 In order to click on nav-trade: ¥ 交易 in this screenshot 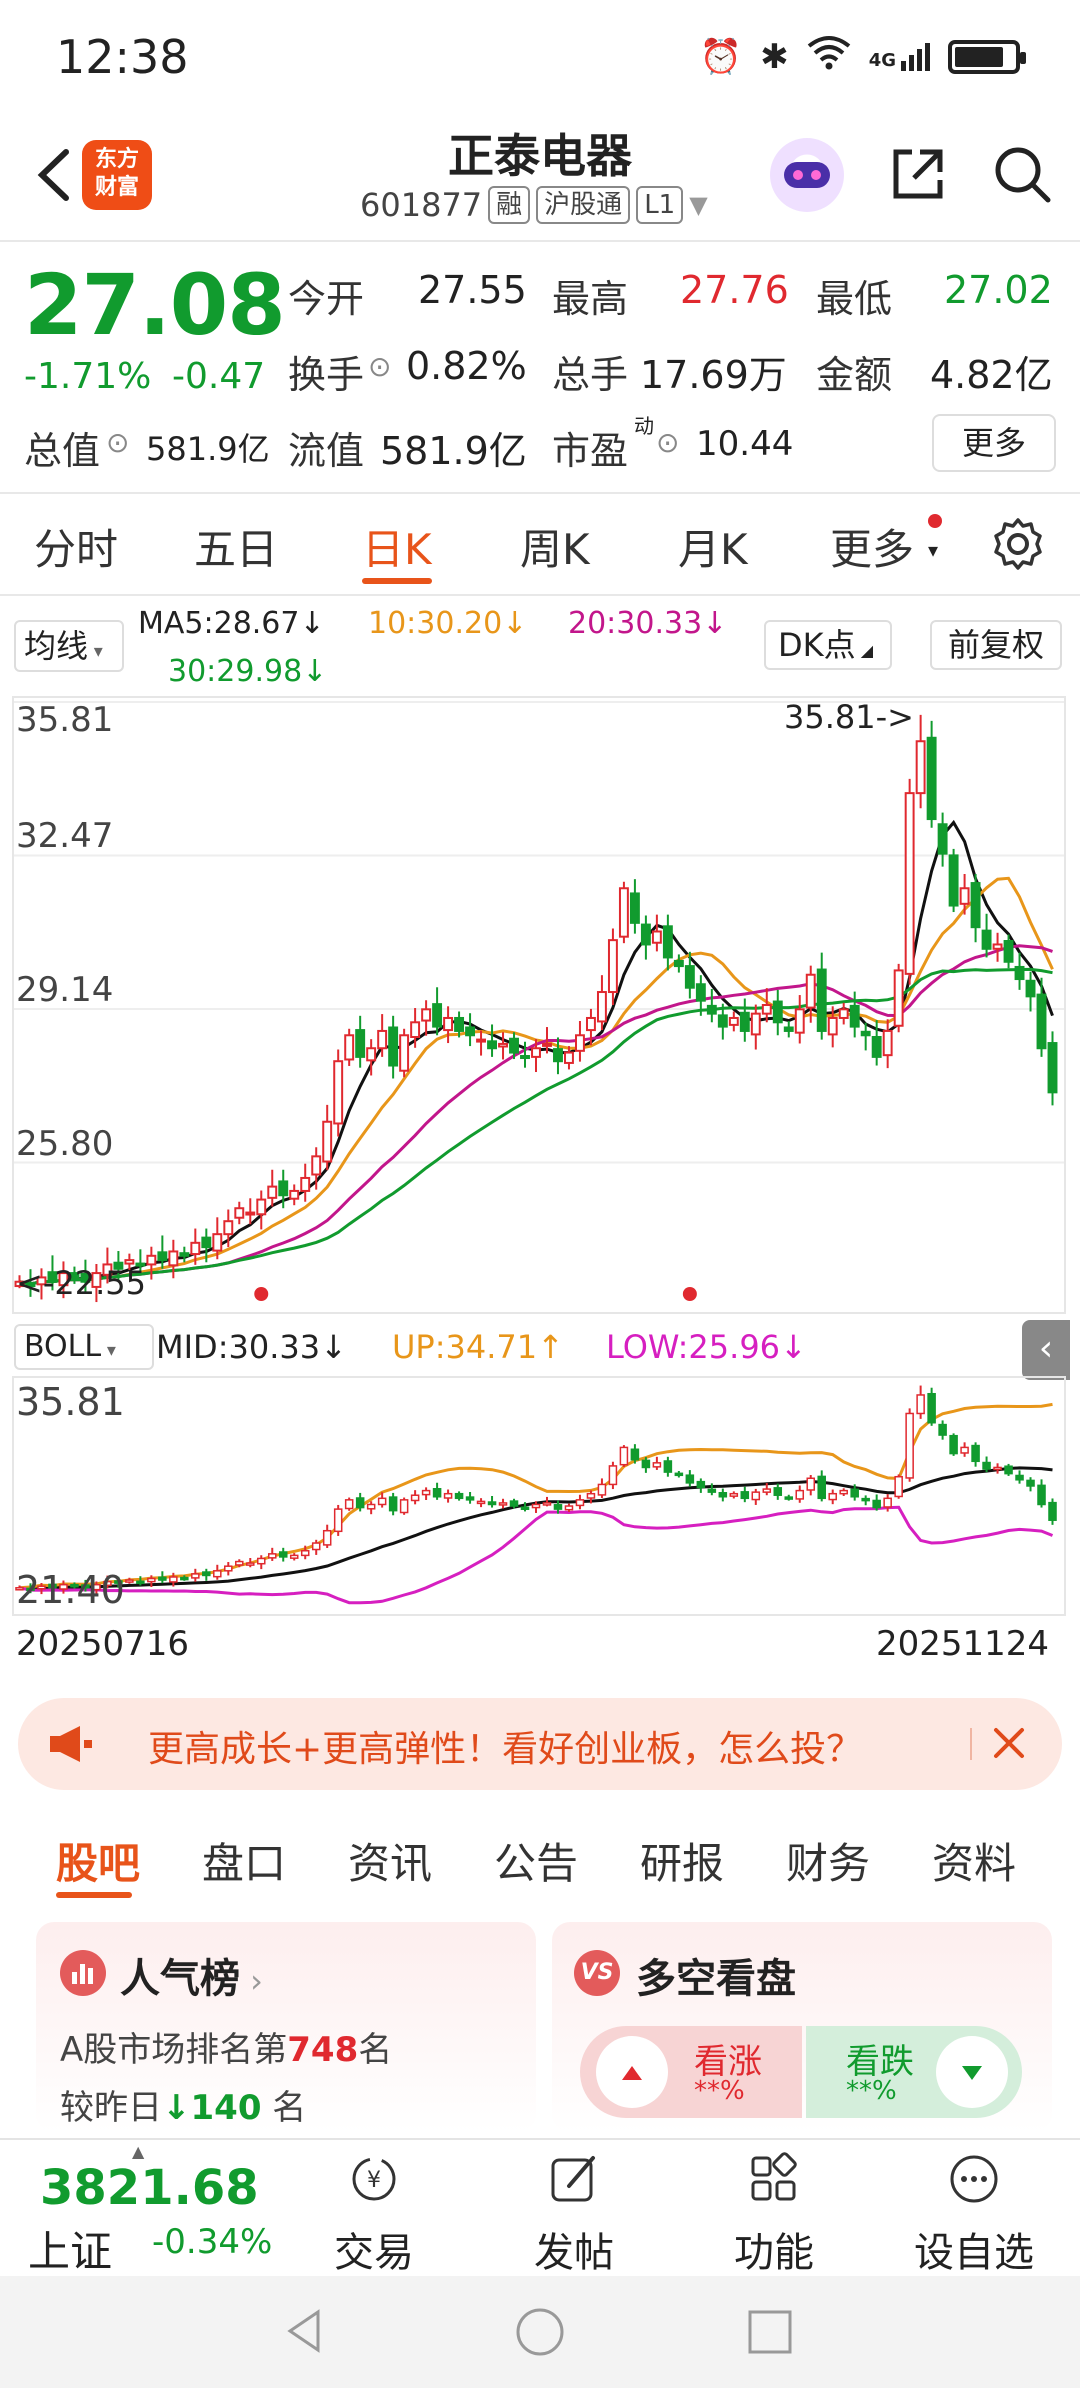, I will do `click(374, 2213)`.